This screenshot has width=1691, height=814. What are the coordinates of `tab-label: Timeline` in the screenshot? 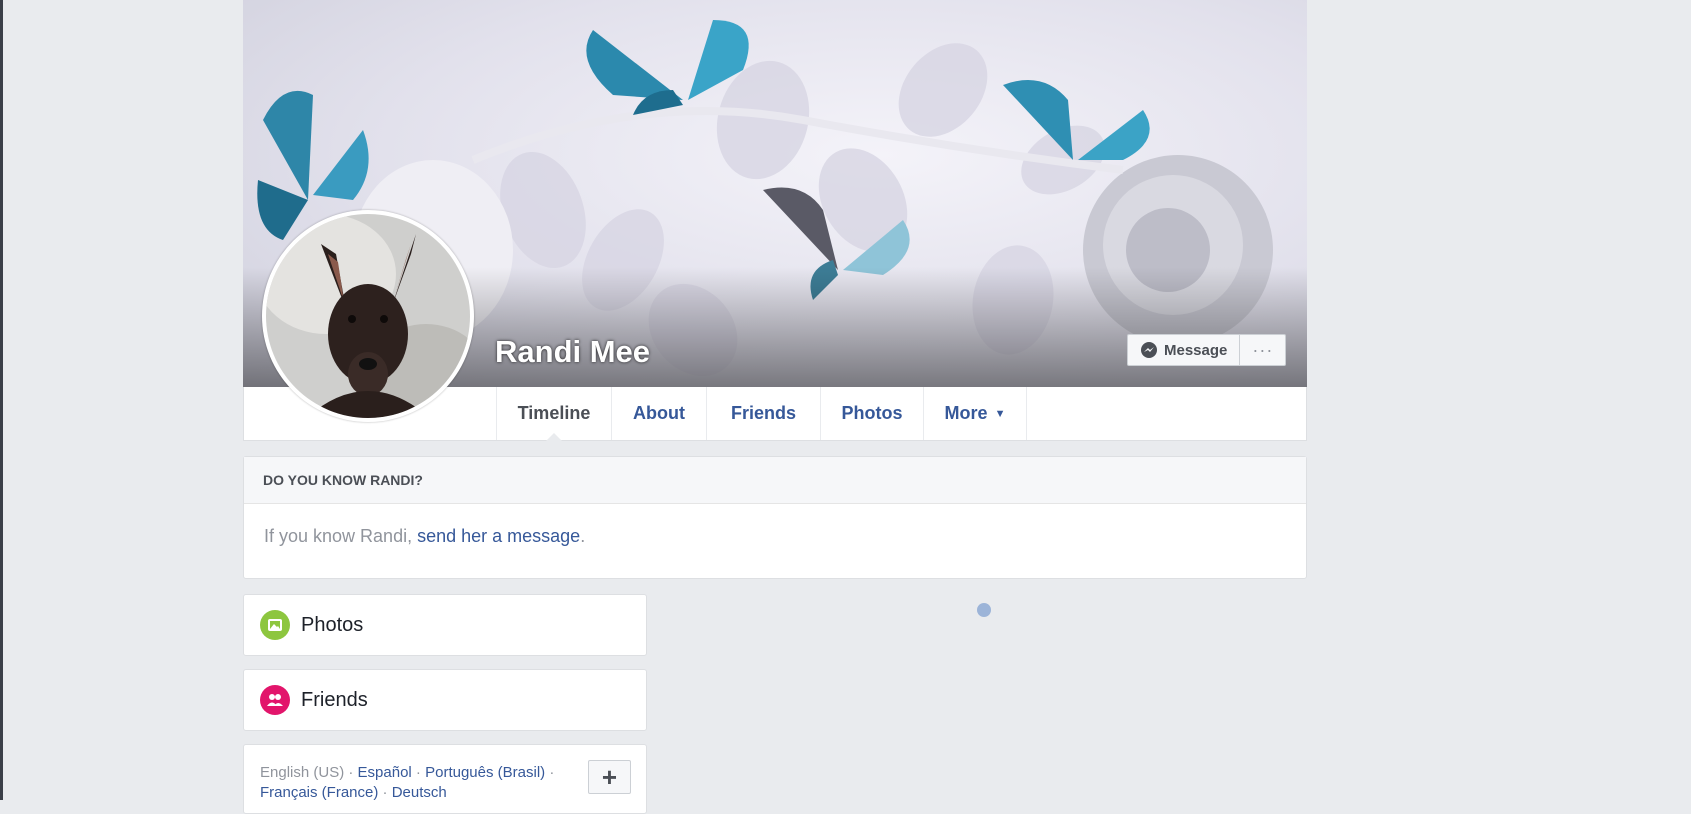 It's located at (554, 413).